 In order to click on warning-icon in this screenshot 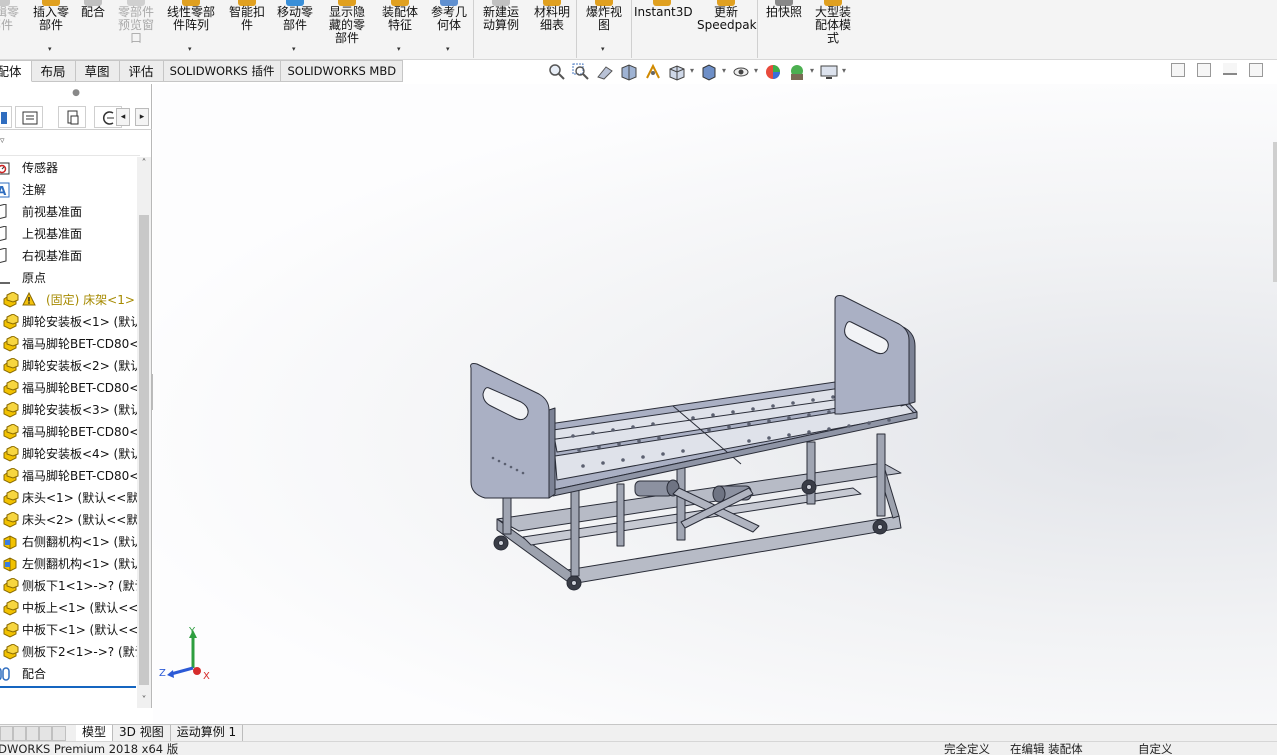, I will do `click(29, 298)`.